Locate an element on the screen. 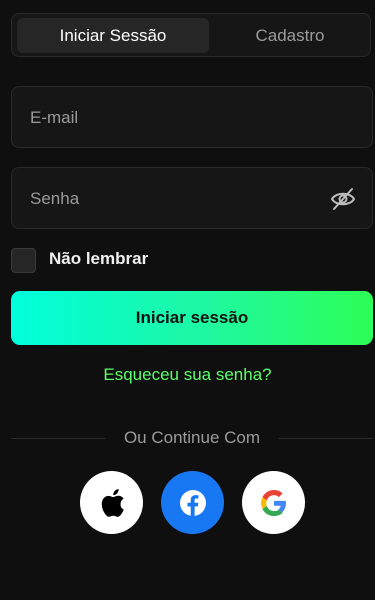  auth-tabs: Iniciar Sessão Cadastro is located at coordinates (191, 35).